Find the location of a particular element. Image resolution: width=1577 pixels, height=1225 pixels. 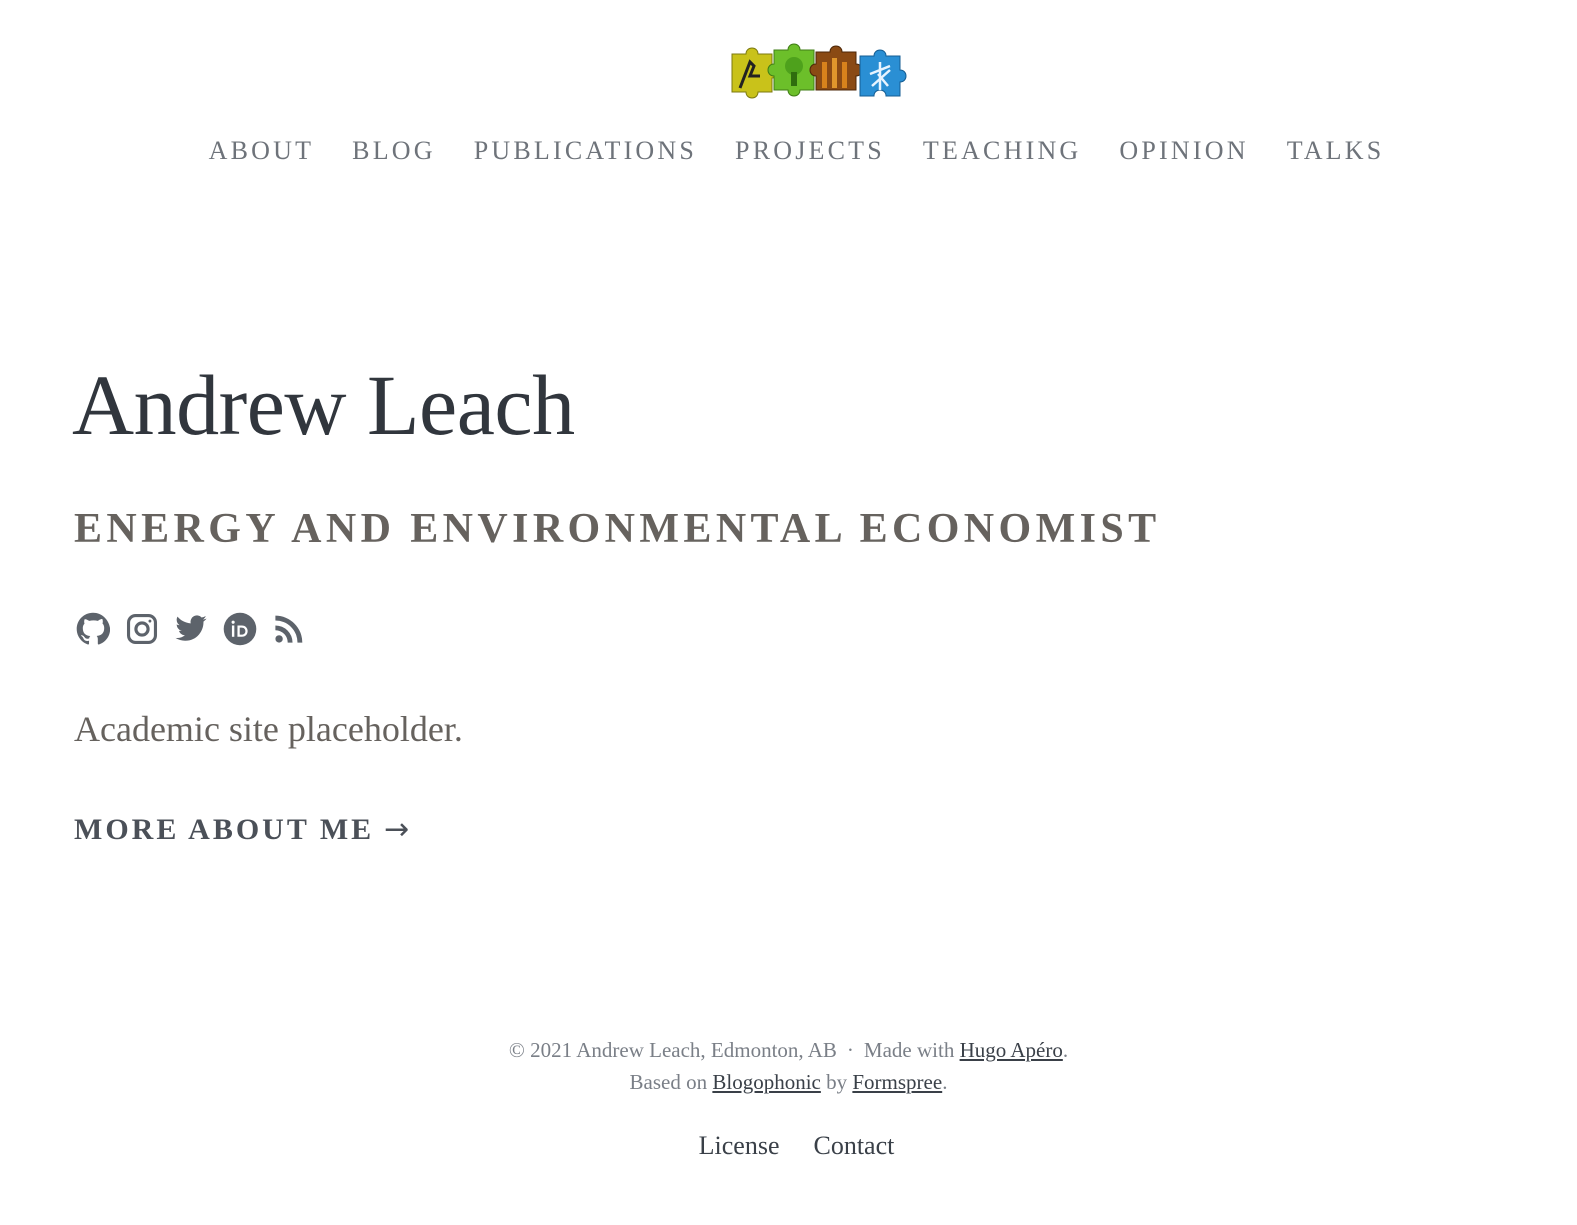

blogophonic-link: Blogophonic is located at coordinates (766, 1082).